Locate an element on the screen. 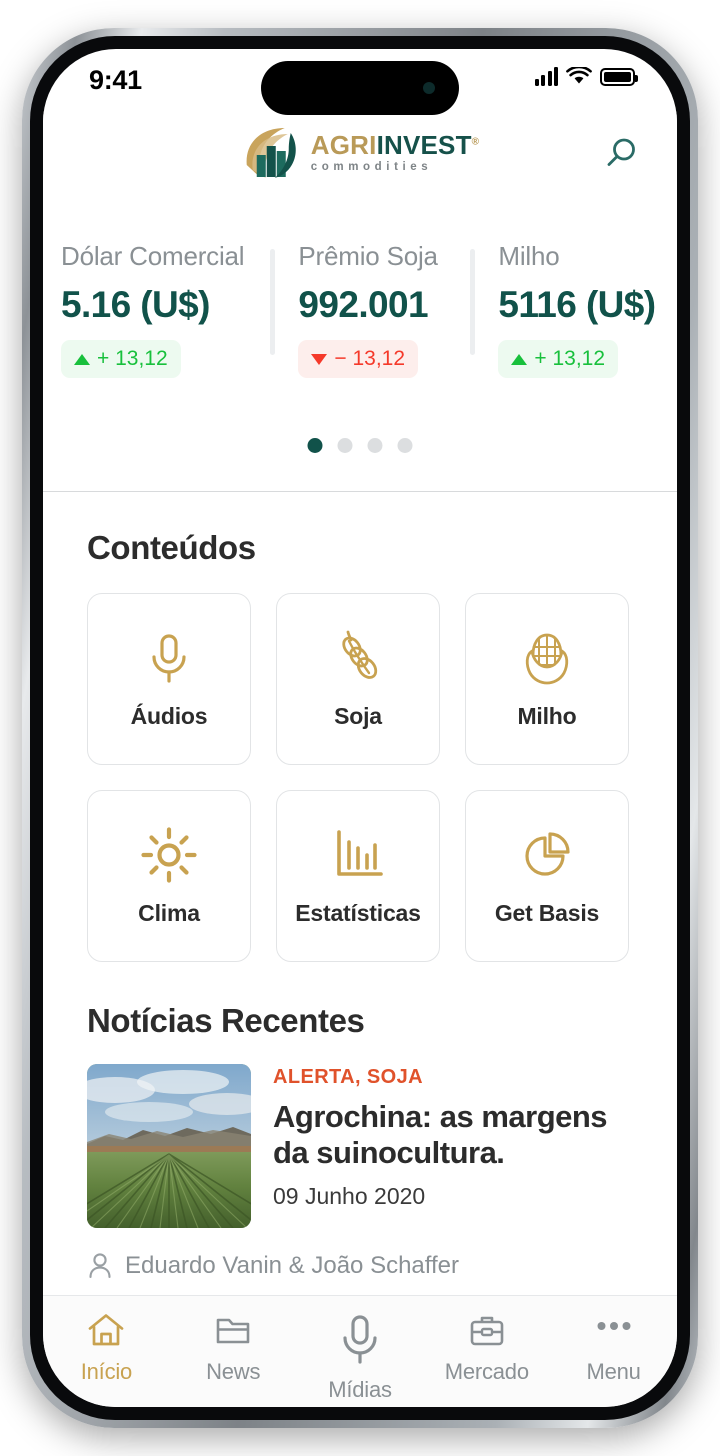  bottom-tab-bar: Início News Mídias Mercado Menu is located at coordinates (360, 1351).